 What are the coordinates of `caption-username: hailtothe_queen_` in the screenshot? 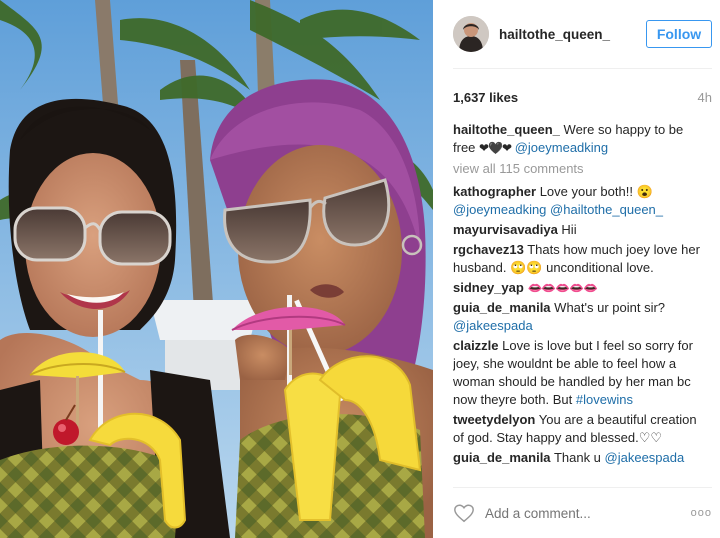 It's located at (506, 129).